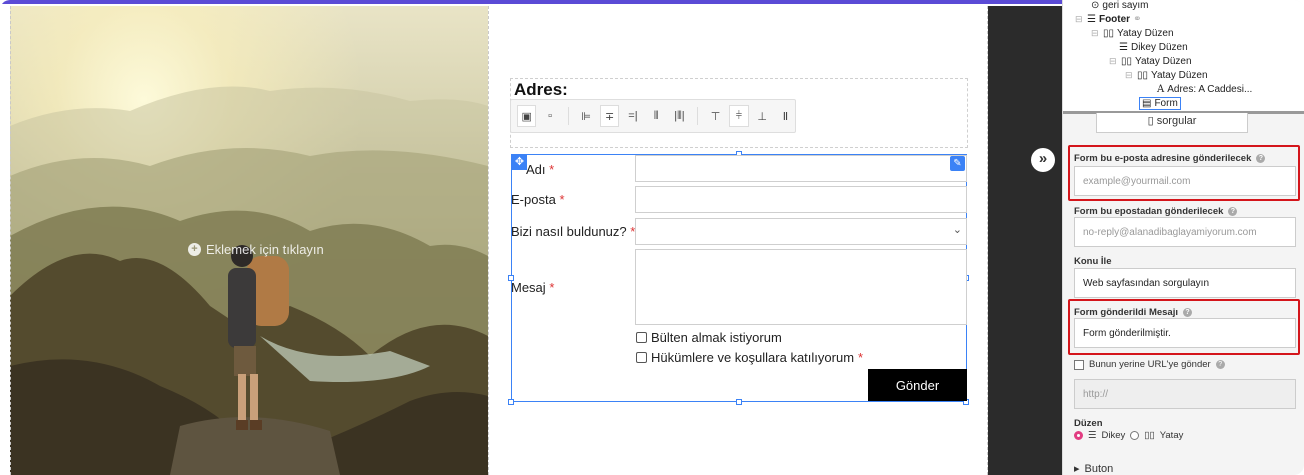 This screenshot has width=1304, height=475. I want to click on alignment-toolbar: ▣ ▫ ⊫ ∓ =| ⫴ |⫴| ⊤ ⫩ ⊥ Ⅱ, so click(653, 116).